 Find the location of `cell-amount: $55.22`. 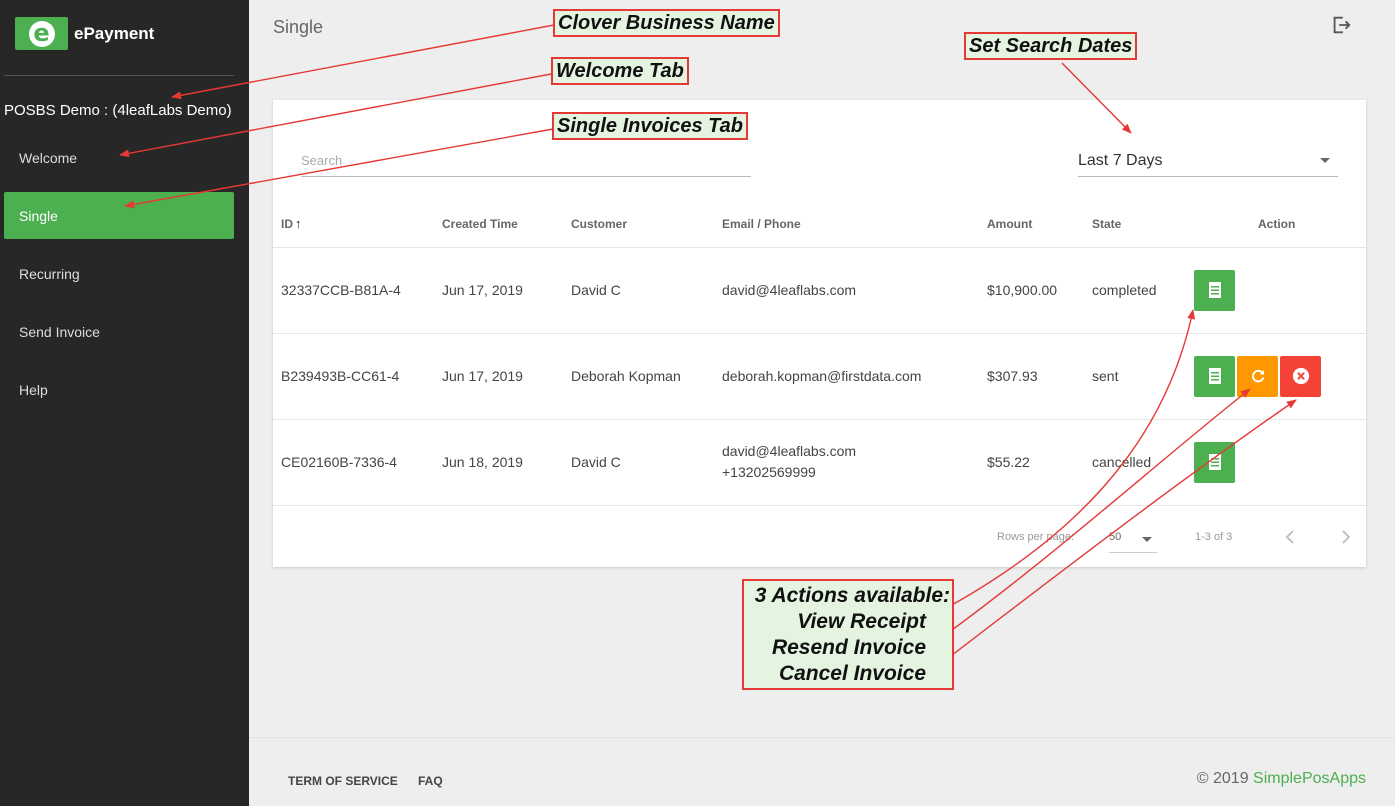

cell-amount: $55.22 is located at coordinates (1039, 462).